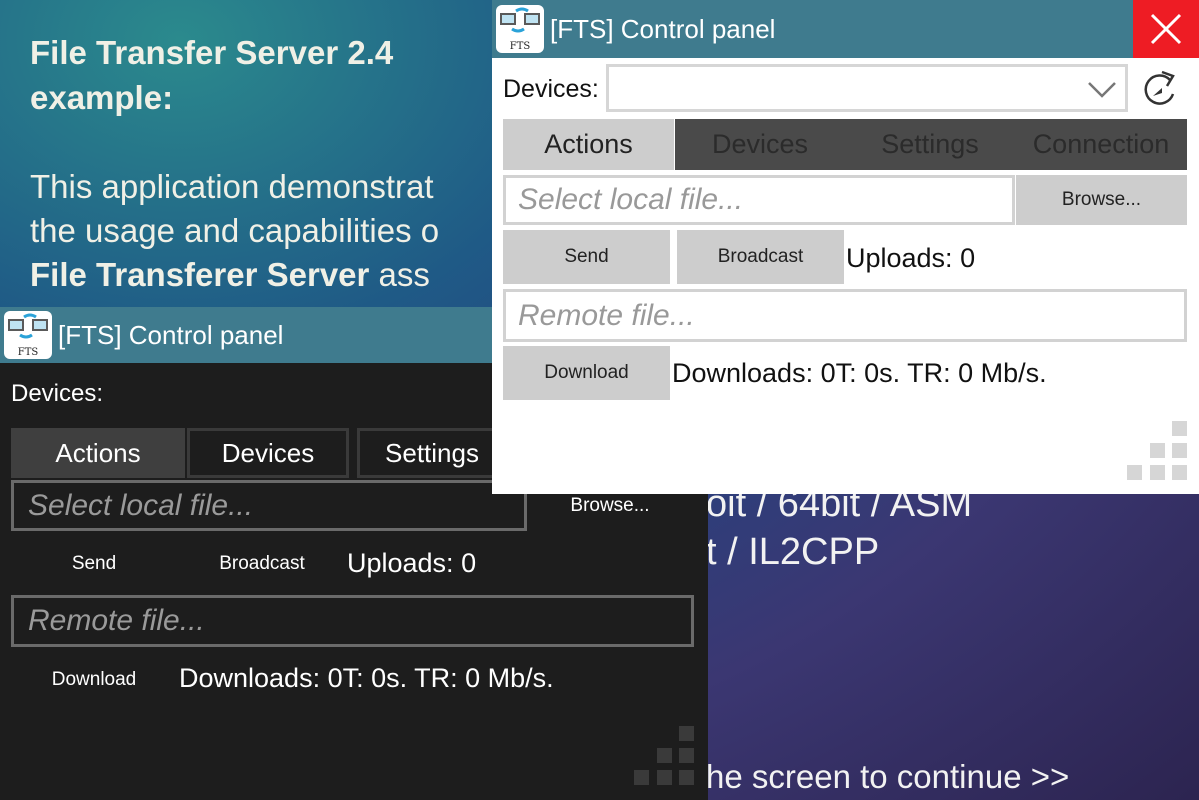 This screenshot has height=800, width=1199. What do you see at coordinates (94, 564) in the screenshot?
I see `dark-send-button: Send` at bounding box center [94, 564].